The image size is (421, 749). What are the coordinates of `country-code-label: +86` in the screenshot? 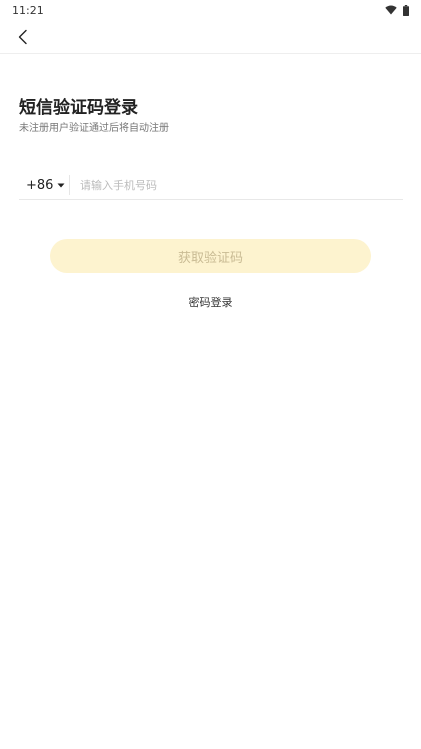 It's located at (40, 185).